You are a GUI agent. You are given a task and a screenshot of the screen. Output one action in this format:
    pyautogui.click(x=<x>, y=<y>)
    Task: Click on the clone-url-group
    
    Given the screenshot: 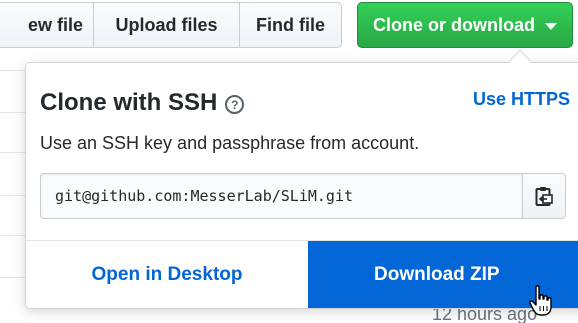 What is the action you would take?
    pyautogui.click(x=303, y=196)
    